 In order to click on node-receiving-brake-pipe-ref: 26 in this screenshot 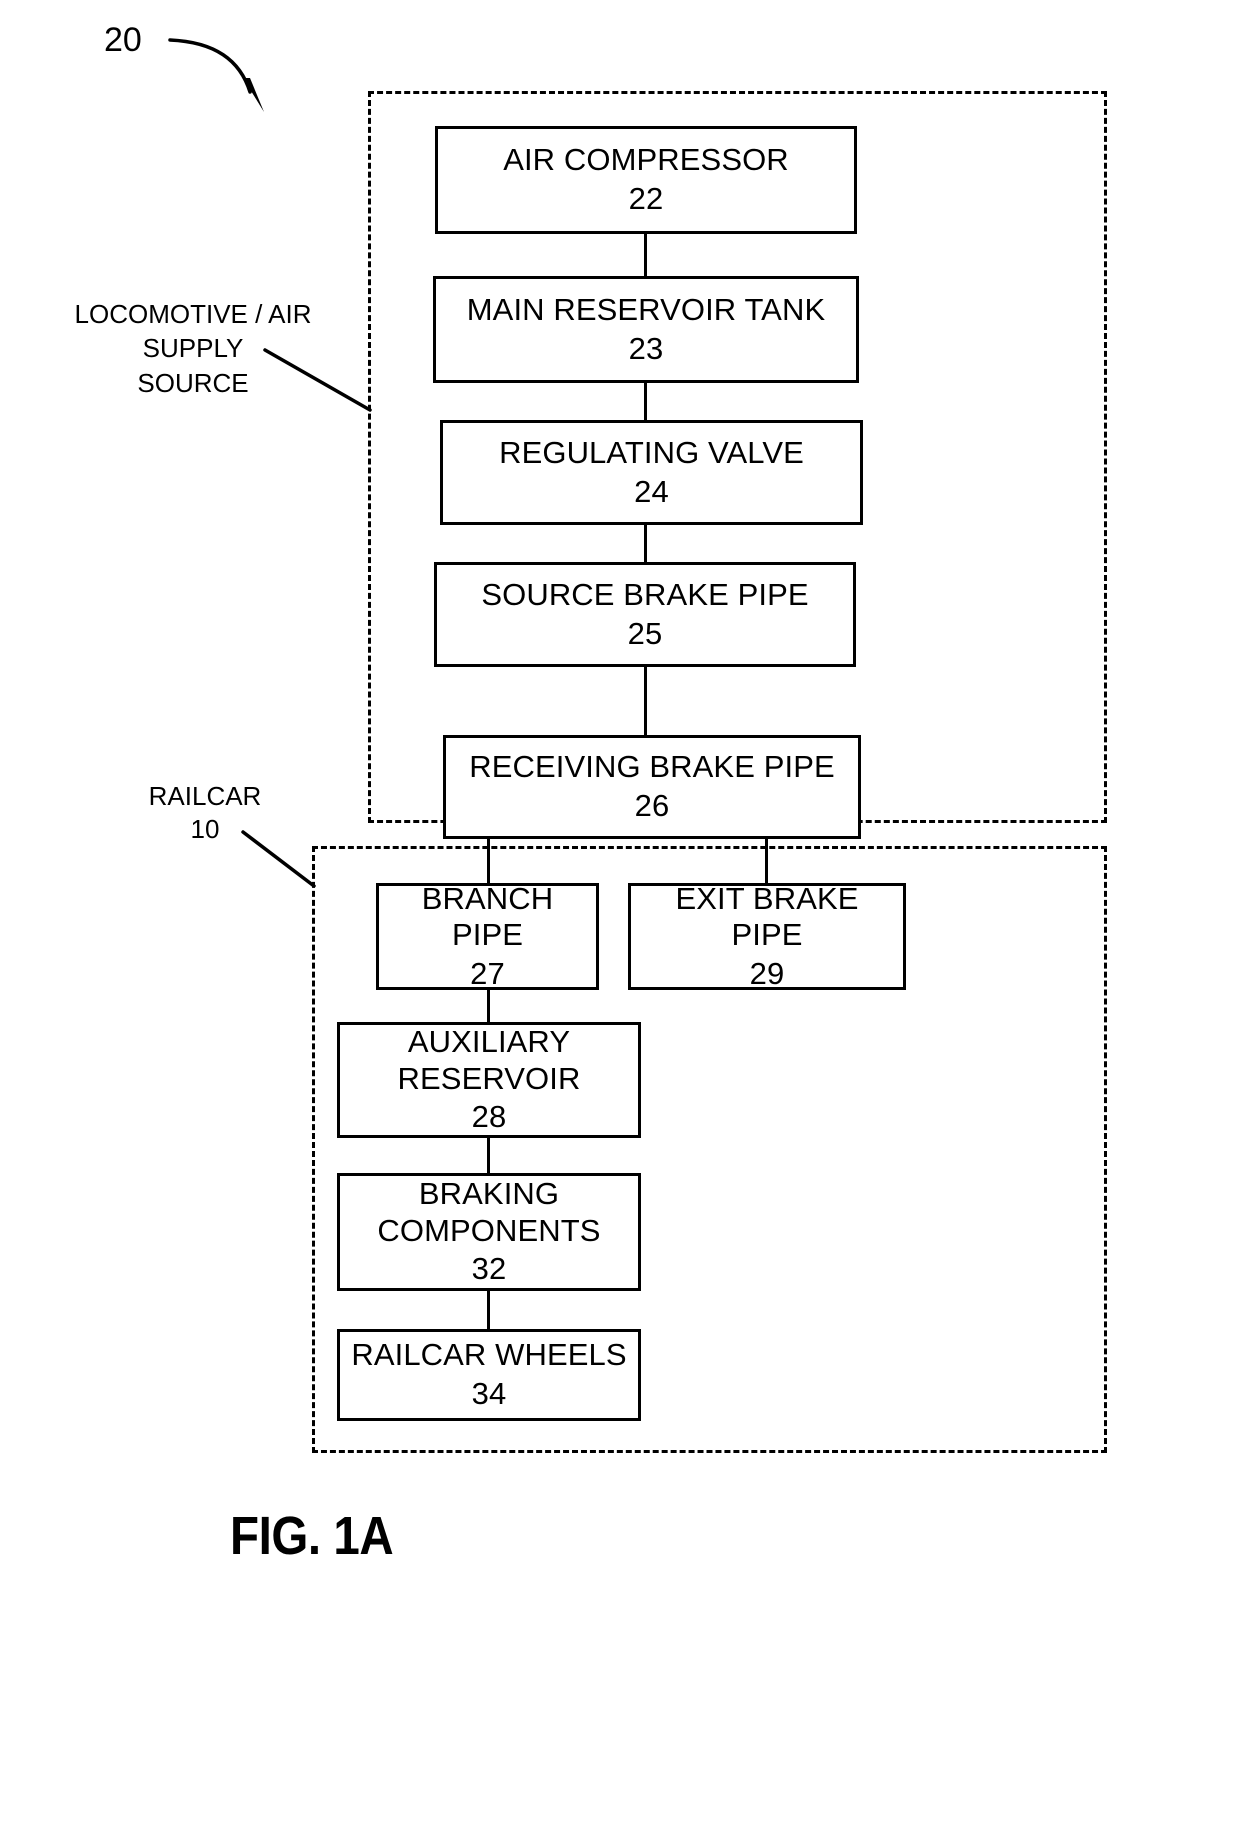, I will do `click(652, 805)`.